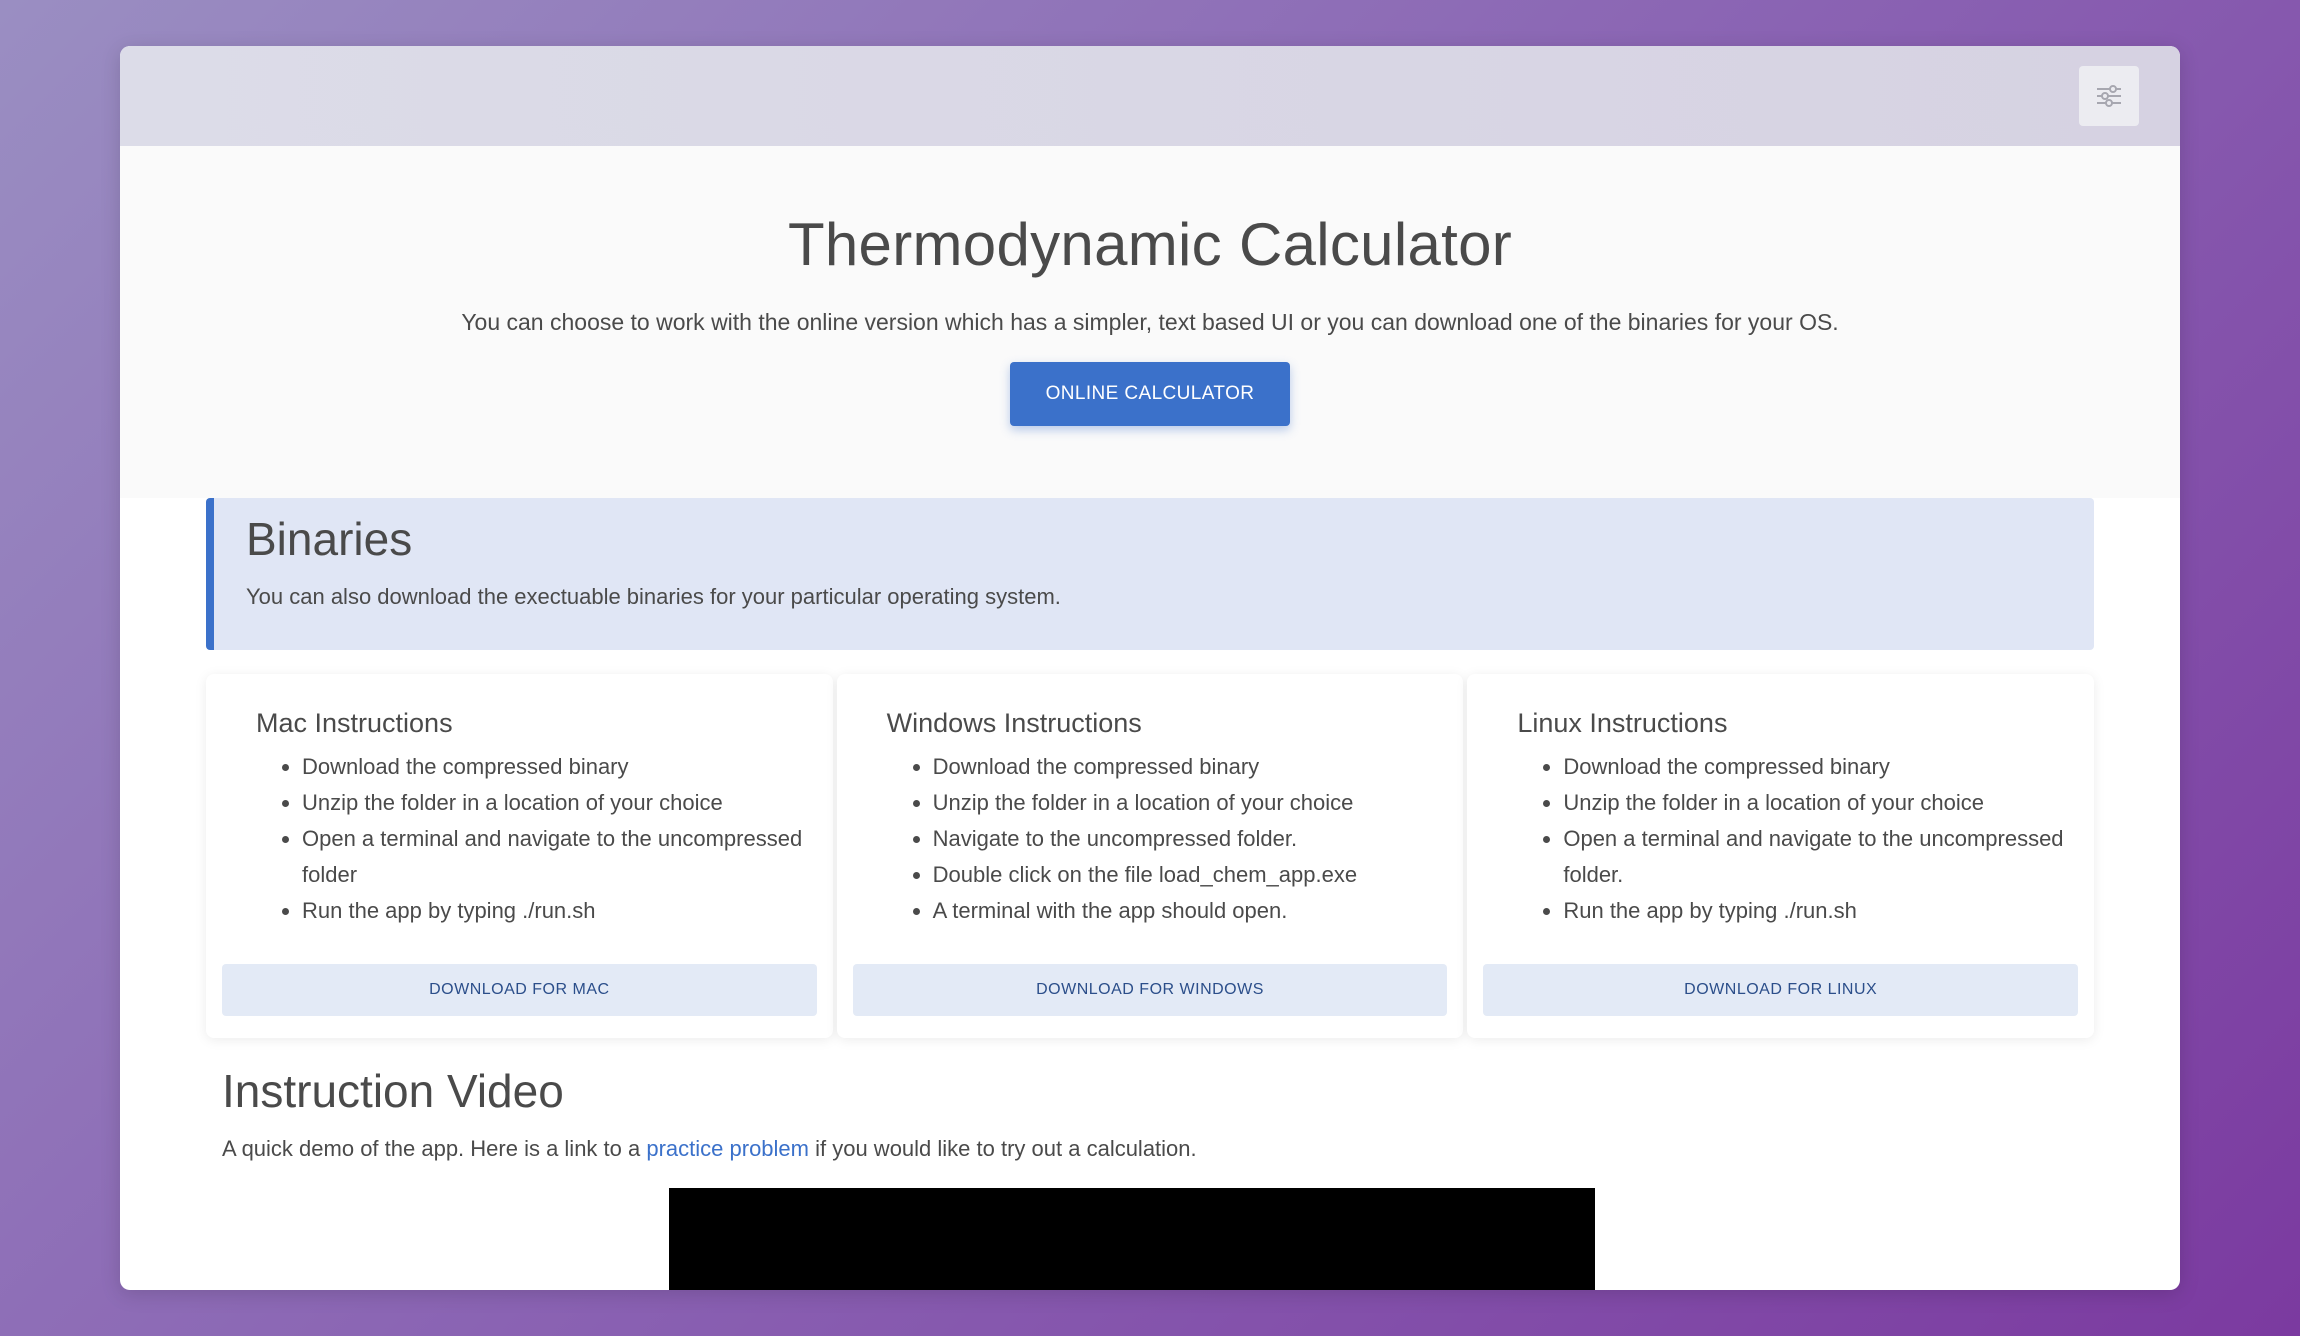  I want to click on practice-problem-link: practice problem, so click(727, 1148).